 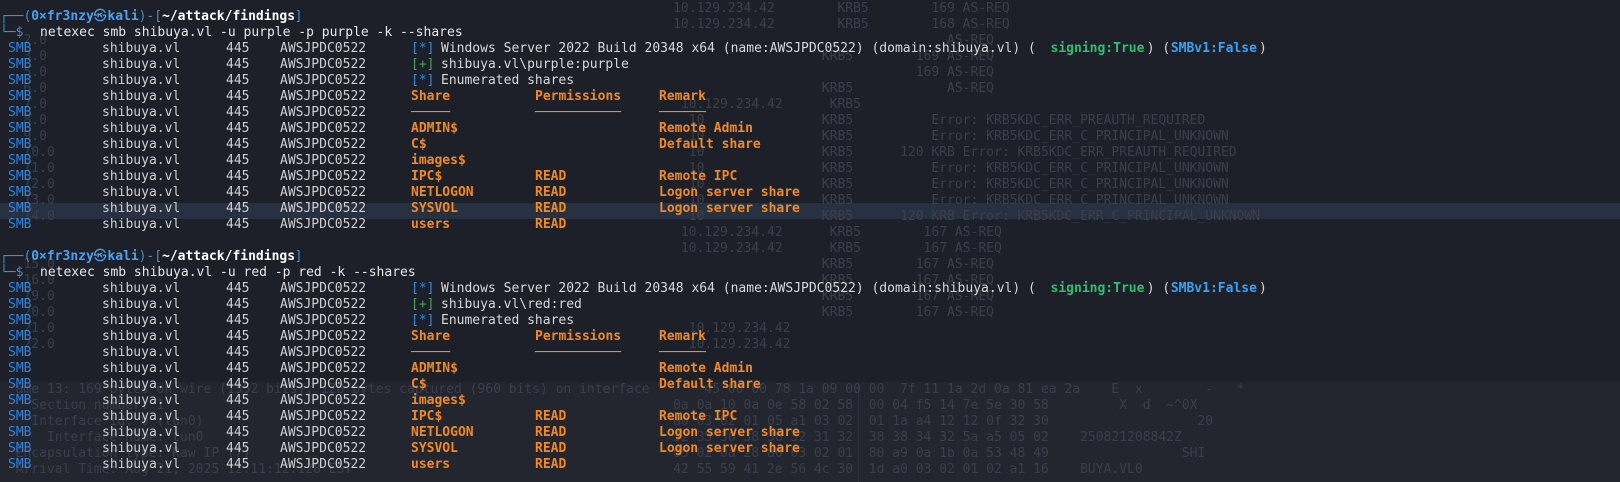 I want to click on prompt-frame: ┌──(, so click(x=16, y=16).